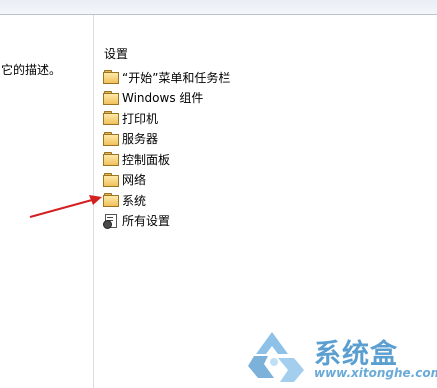  I want to click on list-item-label: 系统, so click(134, 200).